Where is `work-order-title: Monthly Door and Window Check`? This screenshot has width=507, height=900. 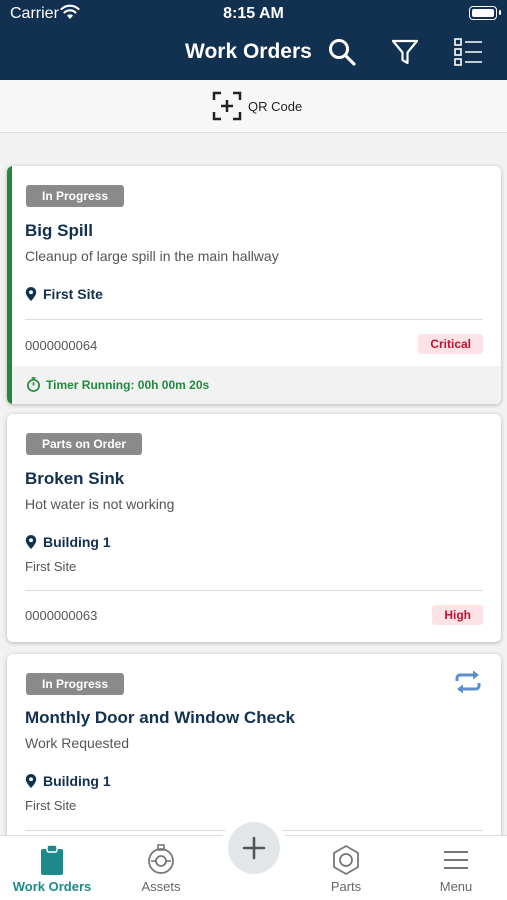
work-order-title: Monthly Door and Window Check is located at coordinates (160, 717).